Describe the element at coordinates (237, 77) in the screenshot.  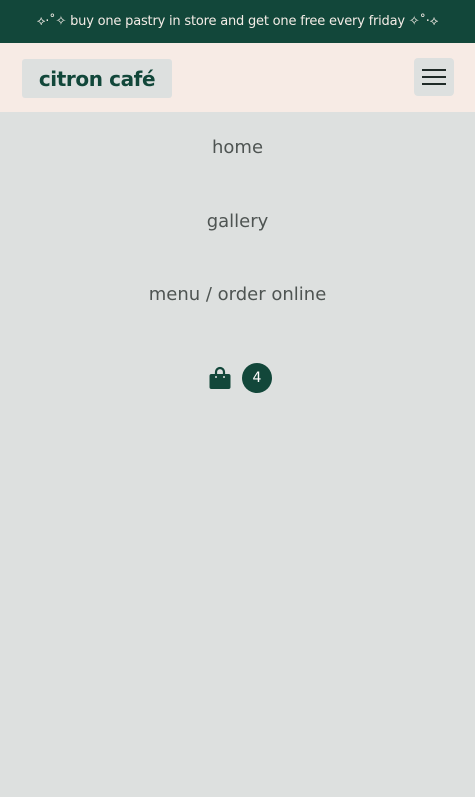
I see `site-header: citron café` at that location.